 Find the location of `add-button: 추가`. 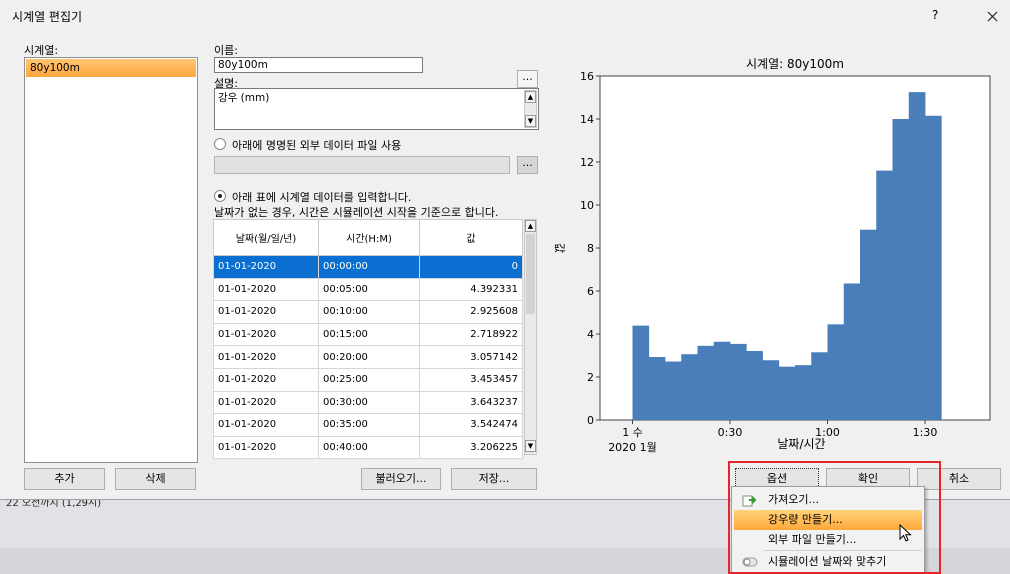

add-button: 추가 is located at coordinates (64, 479).